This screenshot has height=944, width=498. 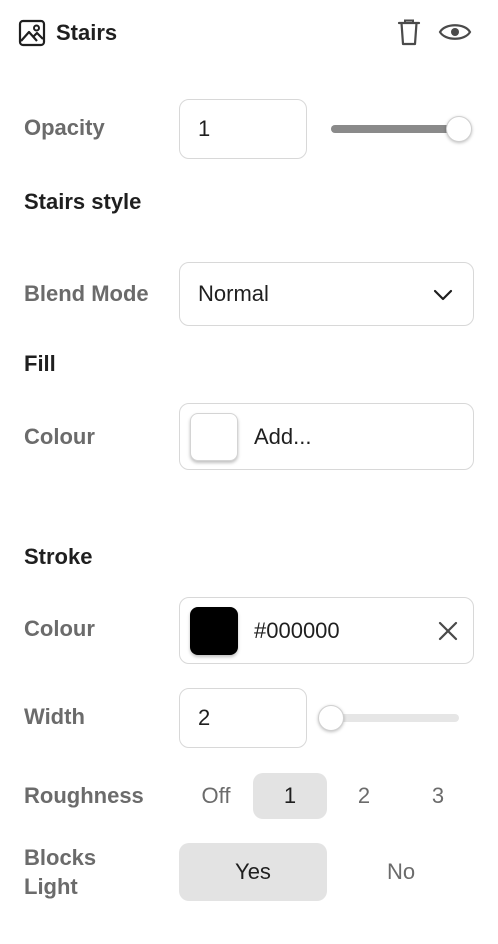 I want to click on stroke-width-value: 2, so click(x=204, y=717).